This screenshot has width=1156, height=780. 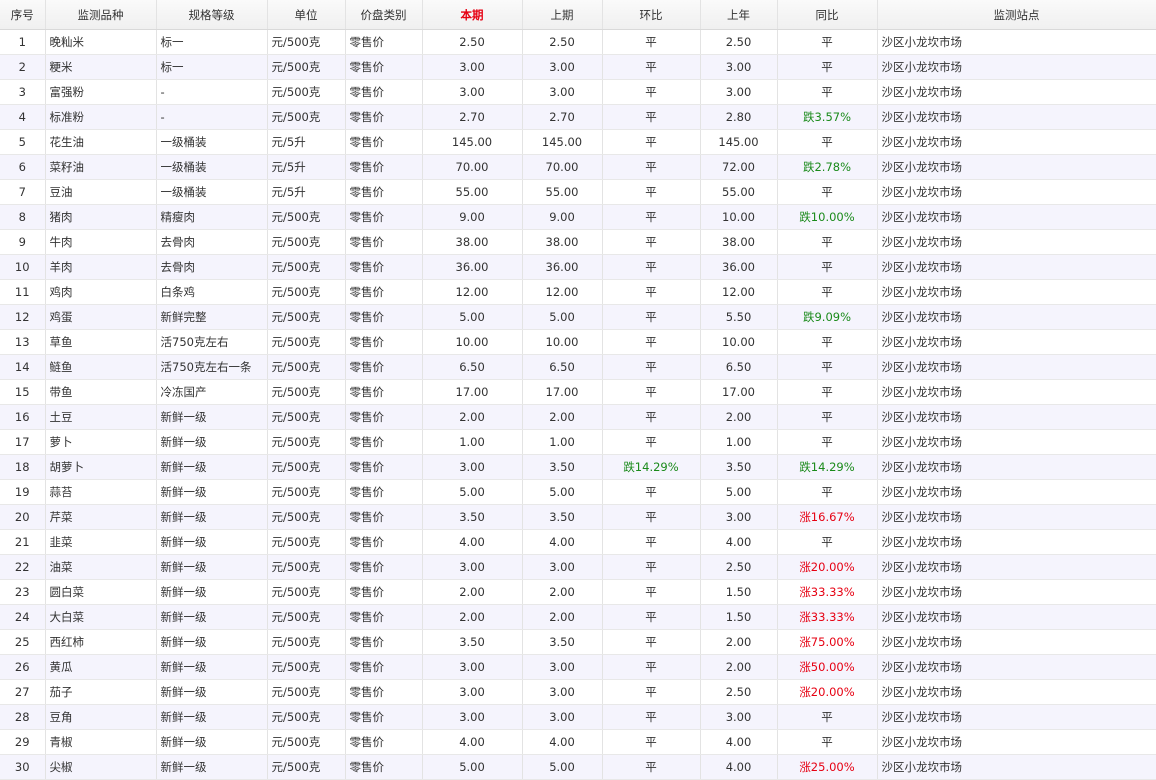 What do you see at coordinates (472, 242) in the screenshot?
I see `cell-current: 38.00` at bounding box center [472, 242].